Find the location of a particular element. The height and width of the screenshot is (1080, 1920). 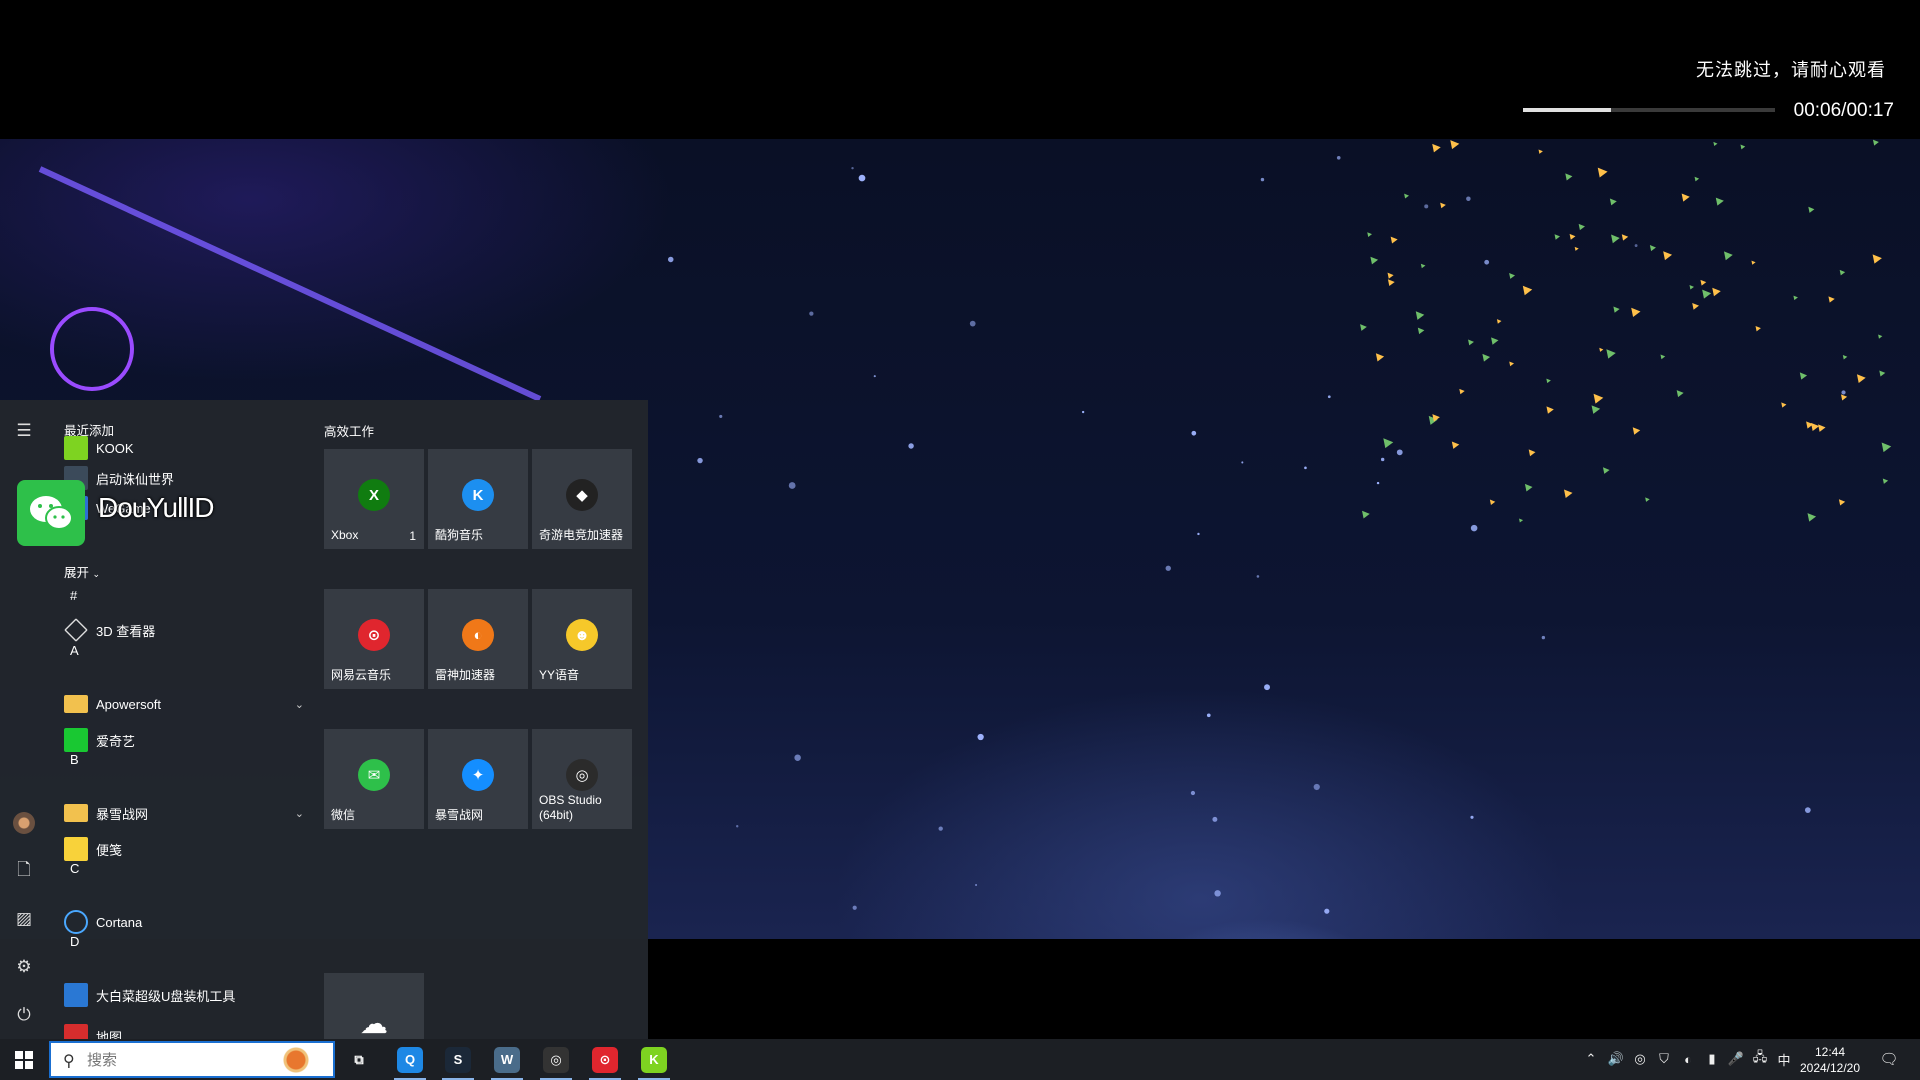

tile-kugou: K 酷狗音乐 is located at coordinates (478, 499).